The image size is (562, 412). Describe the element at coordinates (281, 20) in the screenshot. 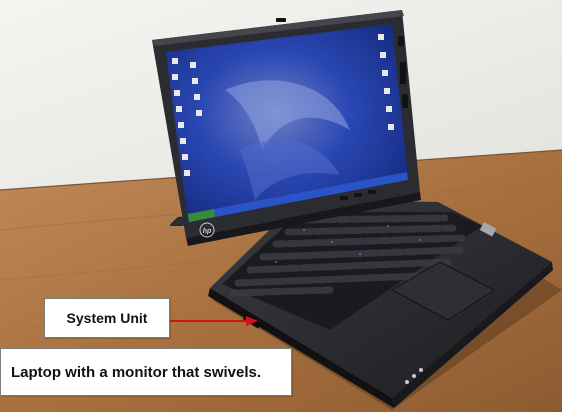

I see `webcam` at that location.